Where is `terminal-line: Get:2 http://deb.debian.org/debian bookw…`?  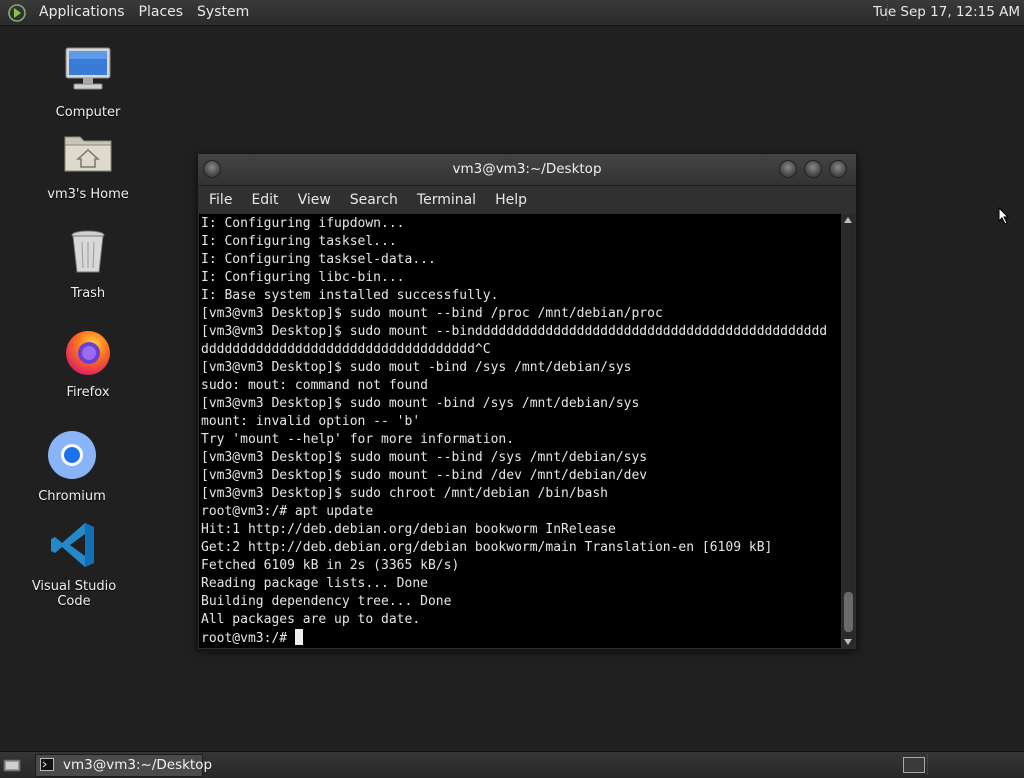 terminal-line: Get:2 http://deb.debian.org/debian bookw… is located at coordinates (487, 547).